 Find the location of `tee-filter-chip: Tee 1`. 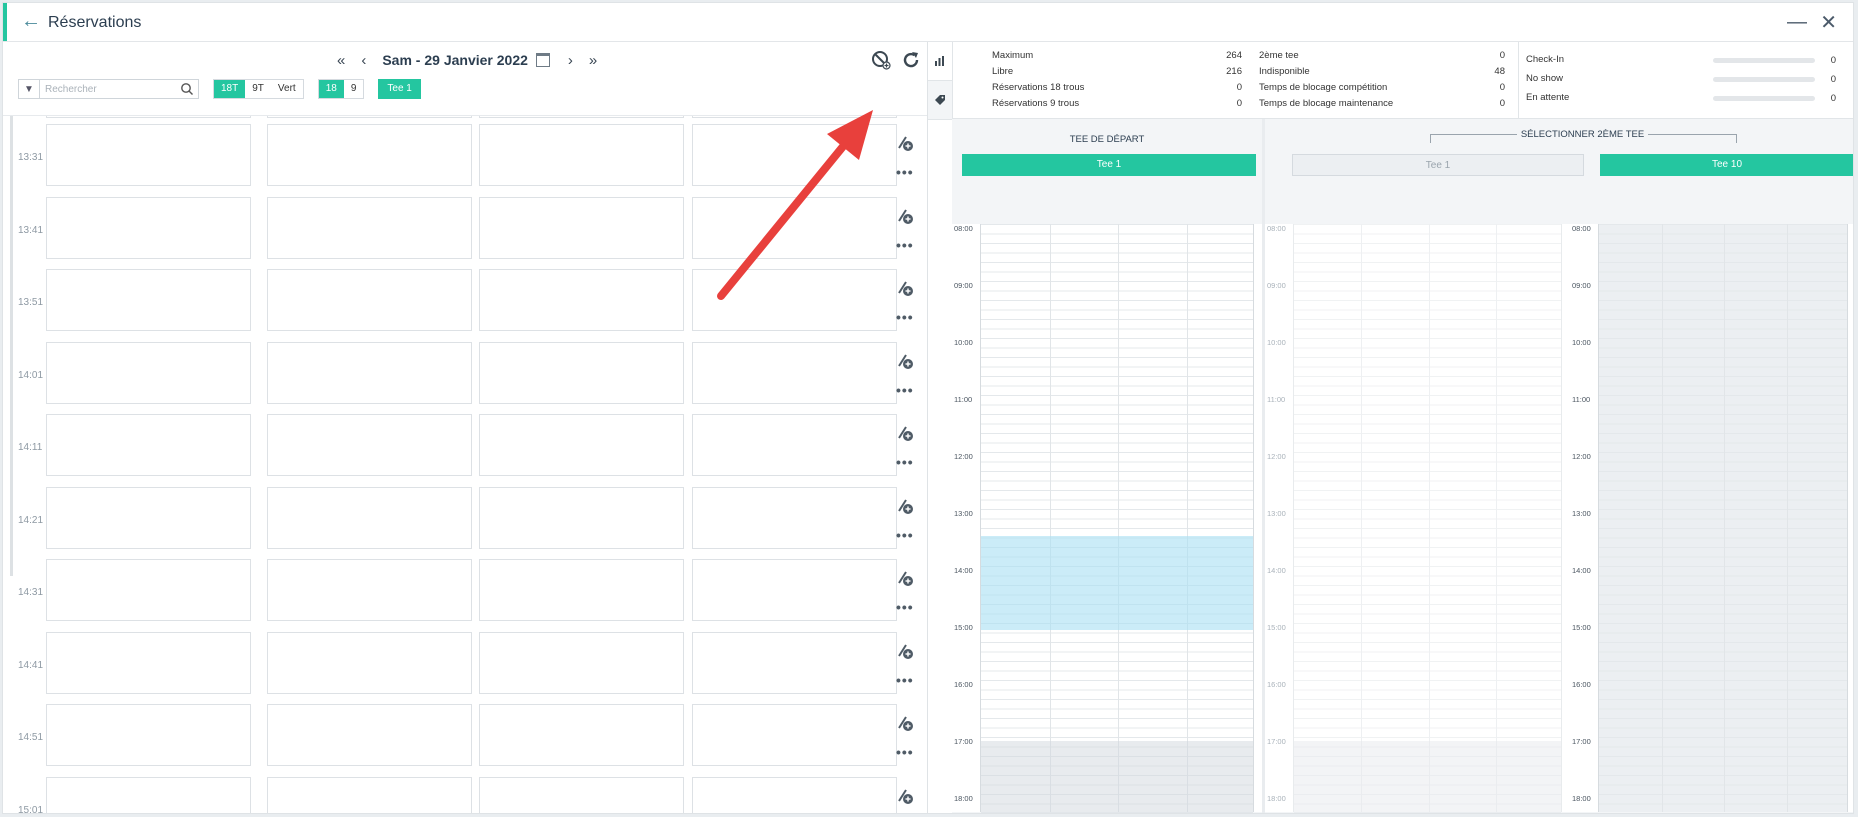

tee-filter-chip: Tee 1 is located at coordinates (399, 89).